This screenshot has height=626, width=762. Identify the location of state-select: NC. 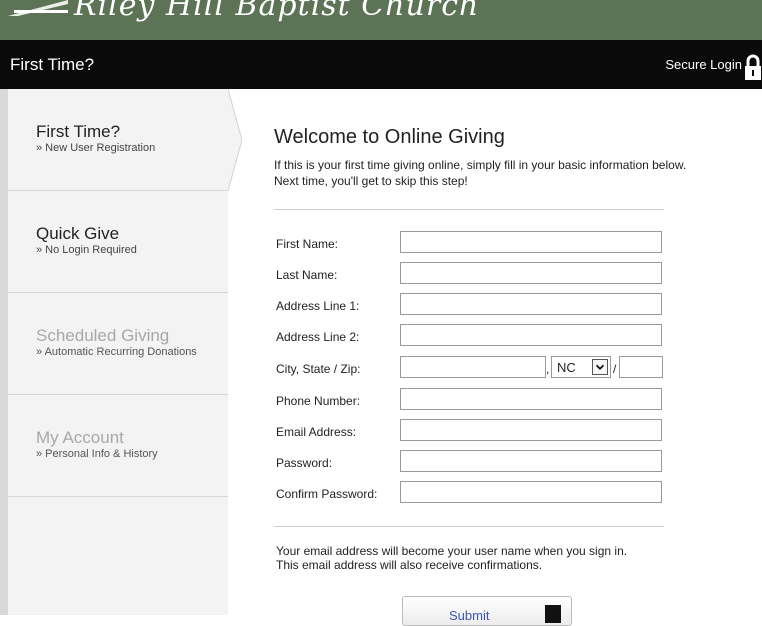
(581, 367).